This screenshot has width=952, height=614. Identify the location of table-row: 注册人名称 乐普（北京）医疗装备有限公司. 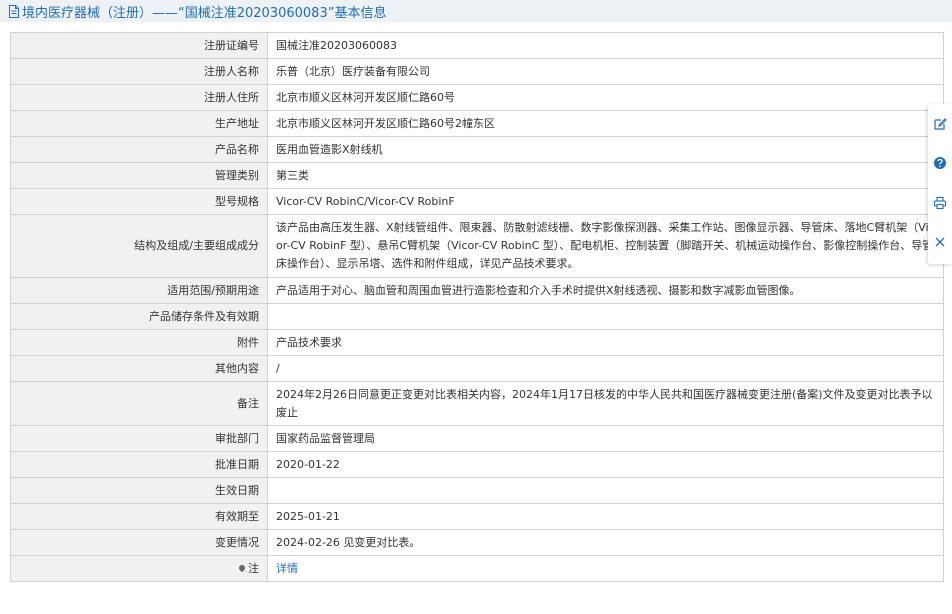
(477, 71).